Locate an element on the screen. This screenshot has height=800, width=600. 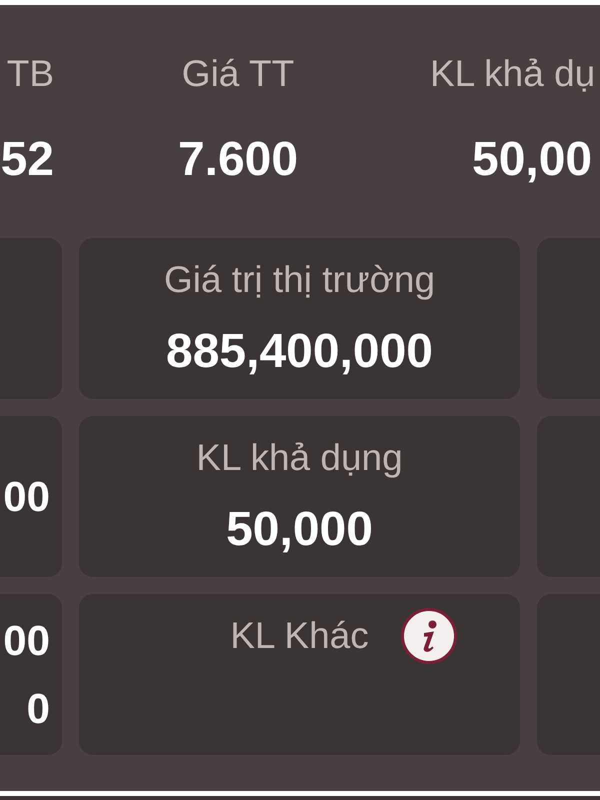
card-value: 50,000 is located at coordinates (299, 530).